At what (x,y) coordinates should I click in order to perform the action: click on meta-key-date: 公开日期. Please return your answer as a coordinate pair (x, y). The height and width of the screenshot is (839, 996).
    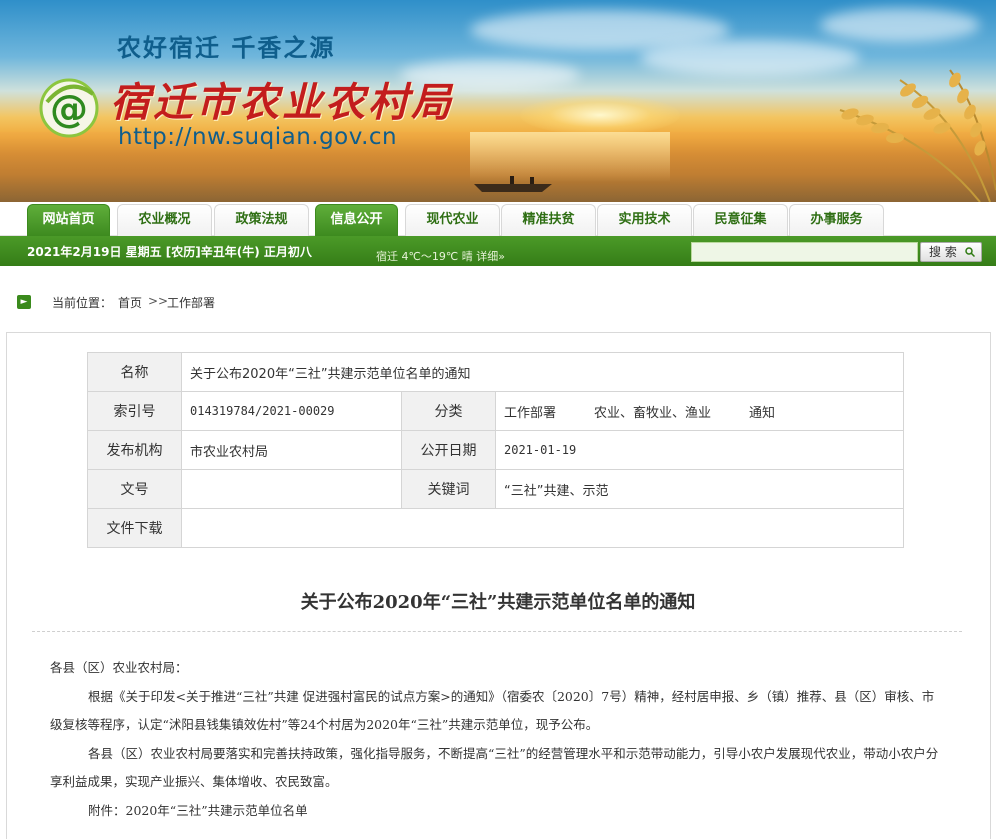
    Looking at the image, I should click on (448, 450).